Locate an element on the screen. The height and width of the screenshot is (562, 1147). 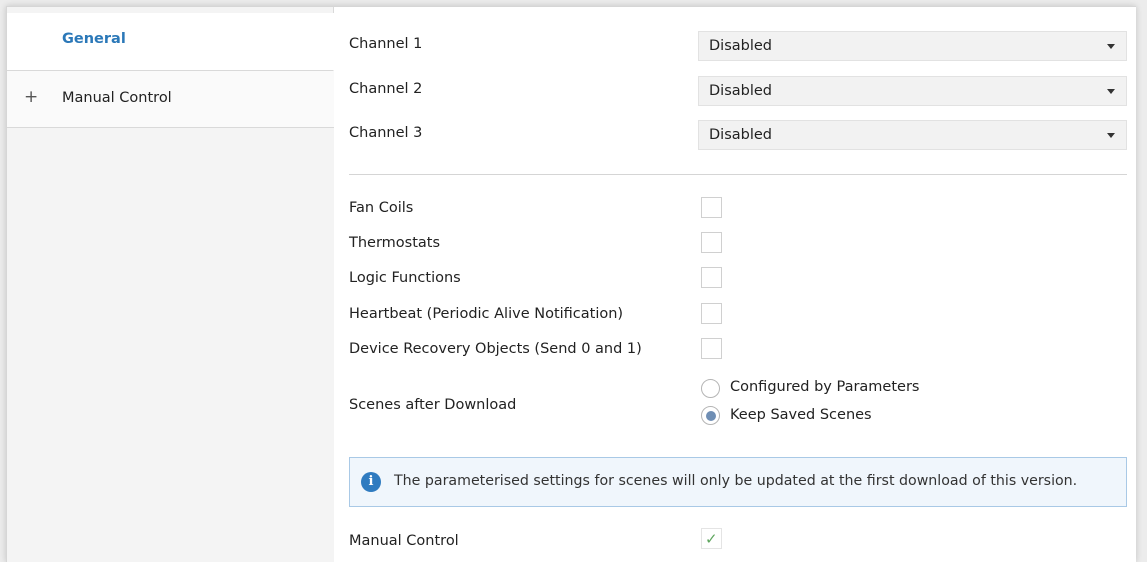
device-recovery-objects-checkbox is located at coordinates (711, 348).